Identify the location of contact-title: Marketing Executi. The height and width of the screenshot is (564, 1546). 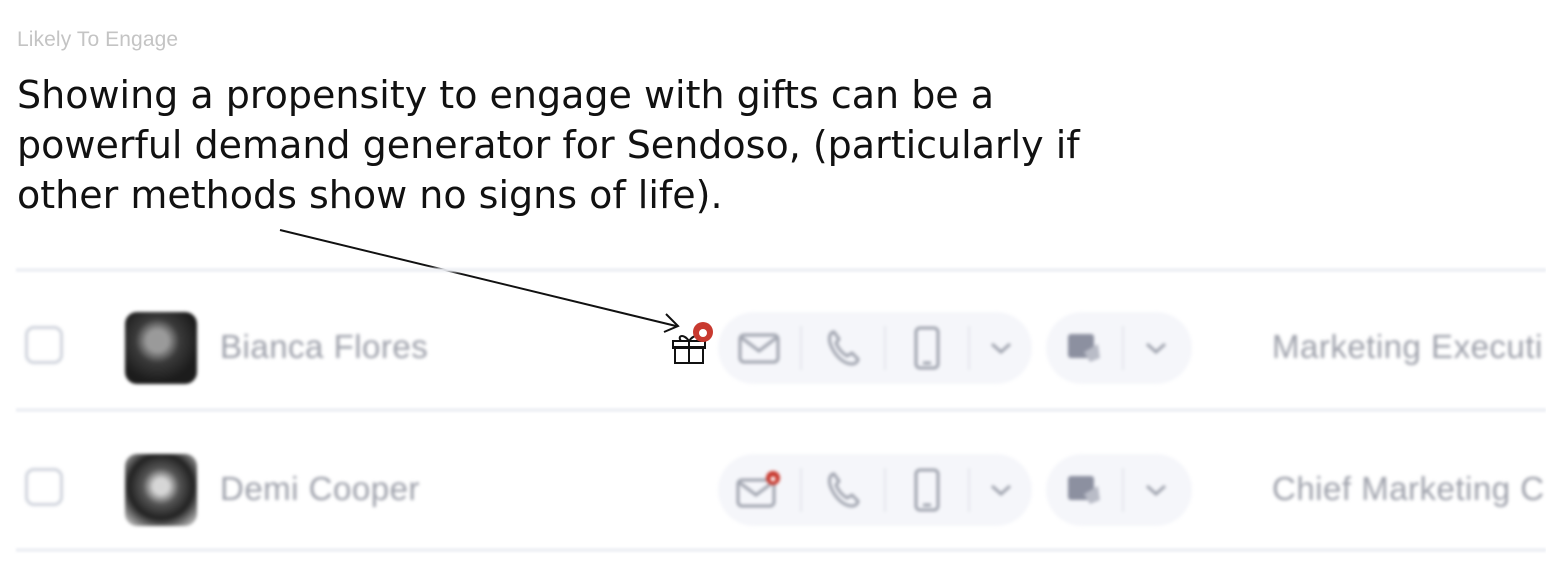
(1407, 346).